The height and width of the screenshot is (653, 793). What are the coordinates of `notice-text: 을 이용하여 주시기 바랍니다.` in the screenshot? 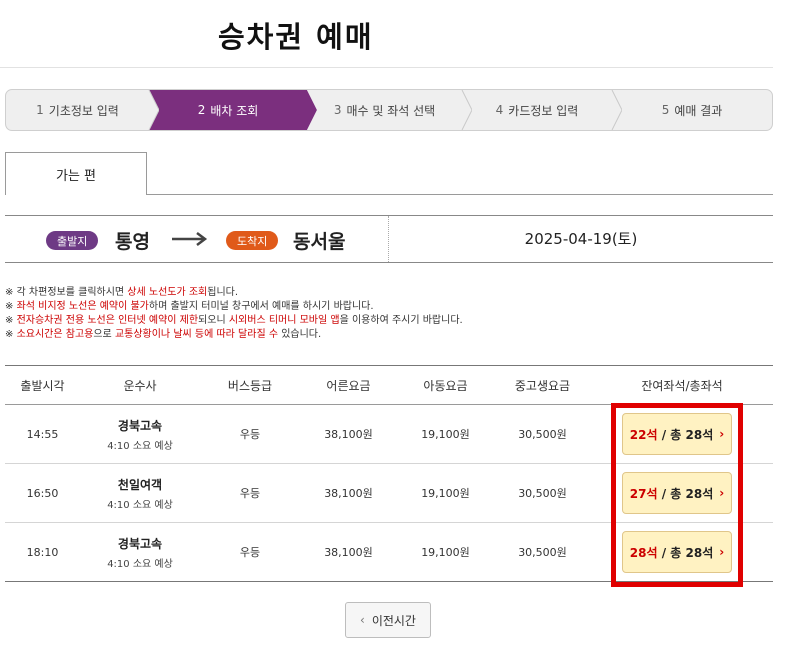 It's located at (401, 320).